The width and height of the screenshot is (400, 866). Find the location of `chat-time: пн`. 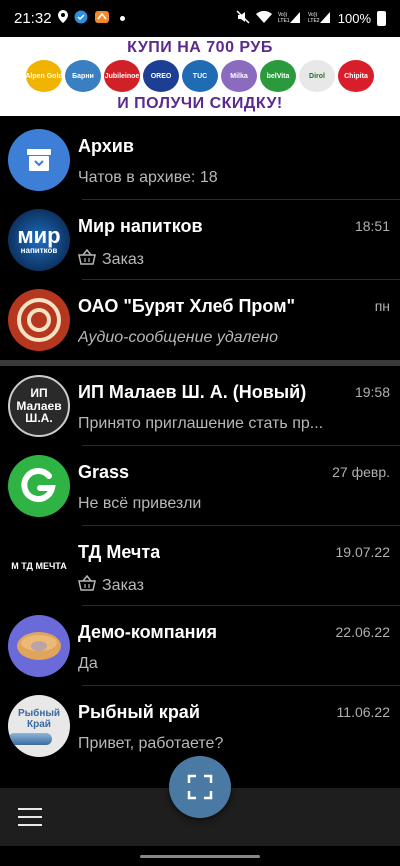

chat-time: пн is located at coordinates (382, 306).